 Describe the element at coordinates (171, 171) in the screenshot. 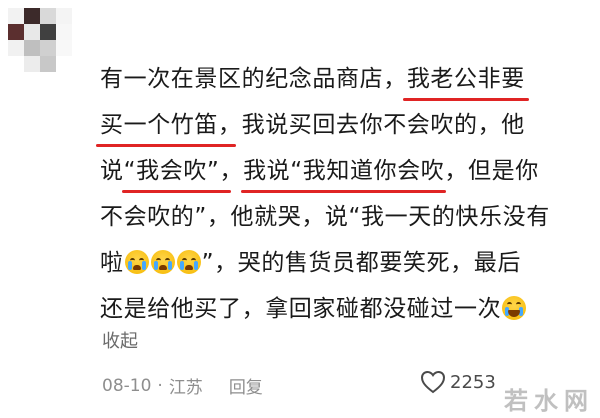

I see `text-segment: “我会吹”` at that location.